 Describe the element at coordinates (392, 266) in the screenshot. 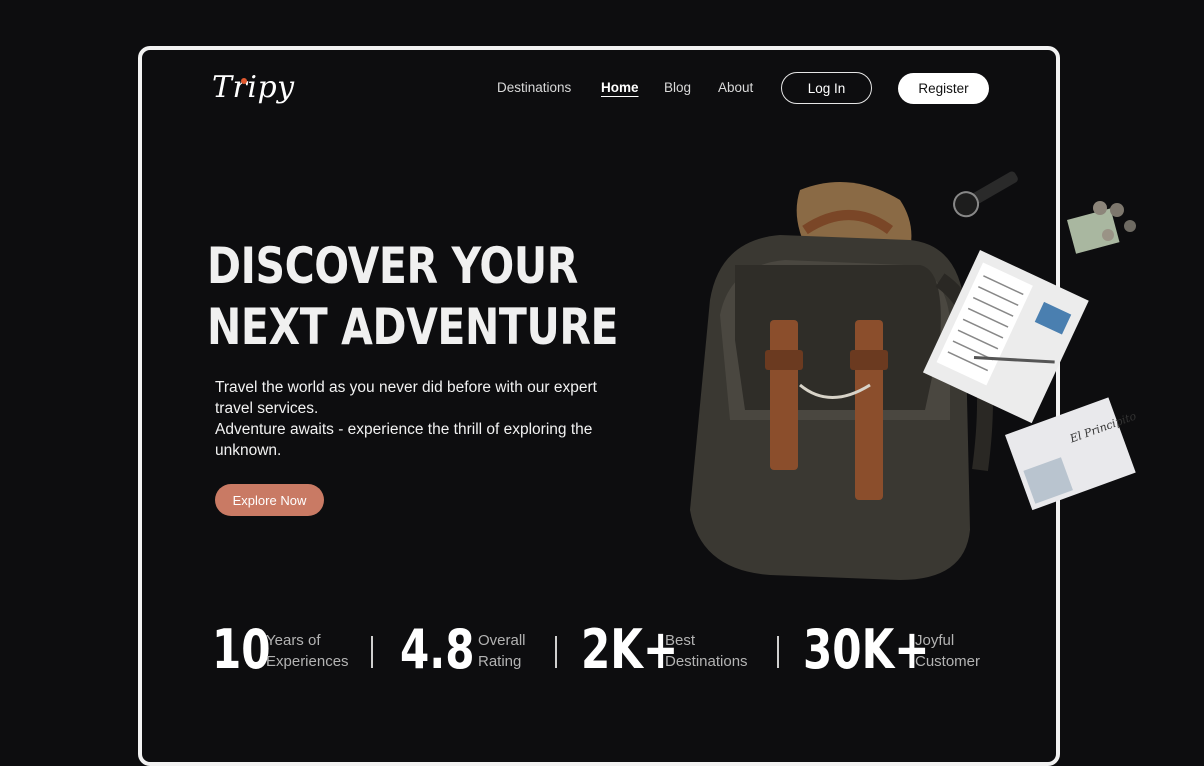

I see `hero-title-line1: DISCOVER YOUR` at that location.